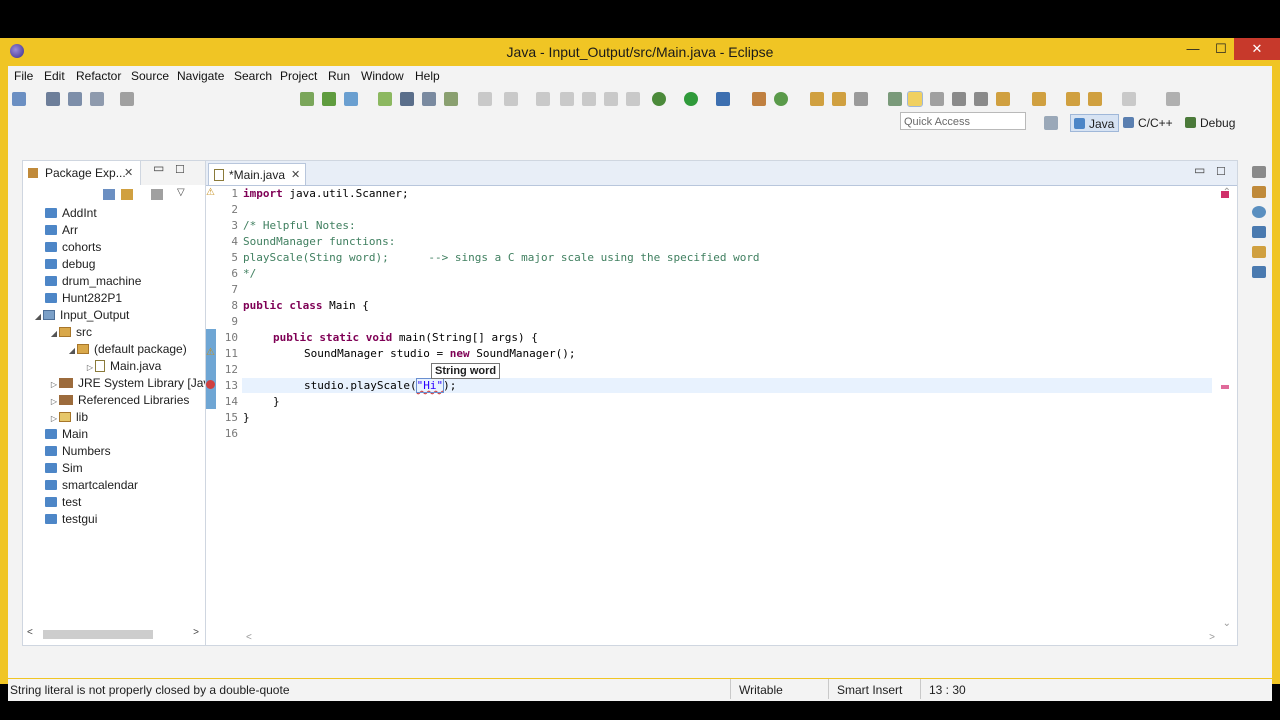 This screenshot has width=1280, height=720. What do you see at coordinates (19, 99) in the screenshot?
I see `new-icon` at bounding box center [19, 99].